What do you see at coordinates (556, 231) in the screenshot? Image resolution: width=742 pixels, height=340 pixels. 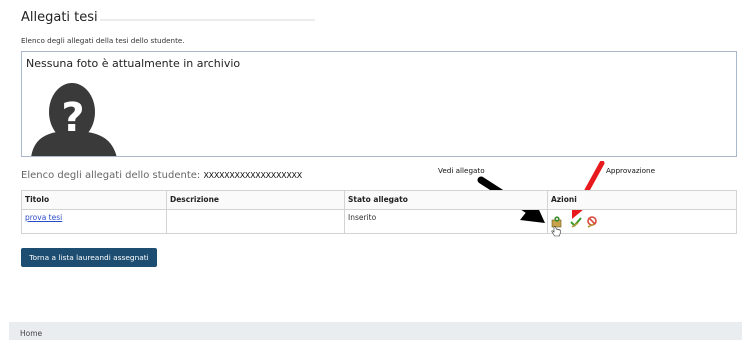 I see `hand-cursor-icon` at bounding box center [556, 231].